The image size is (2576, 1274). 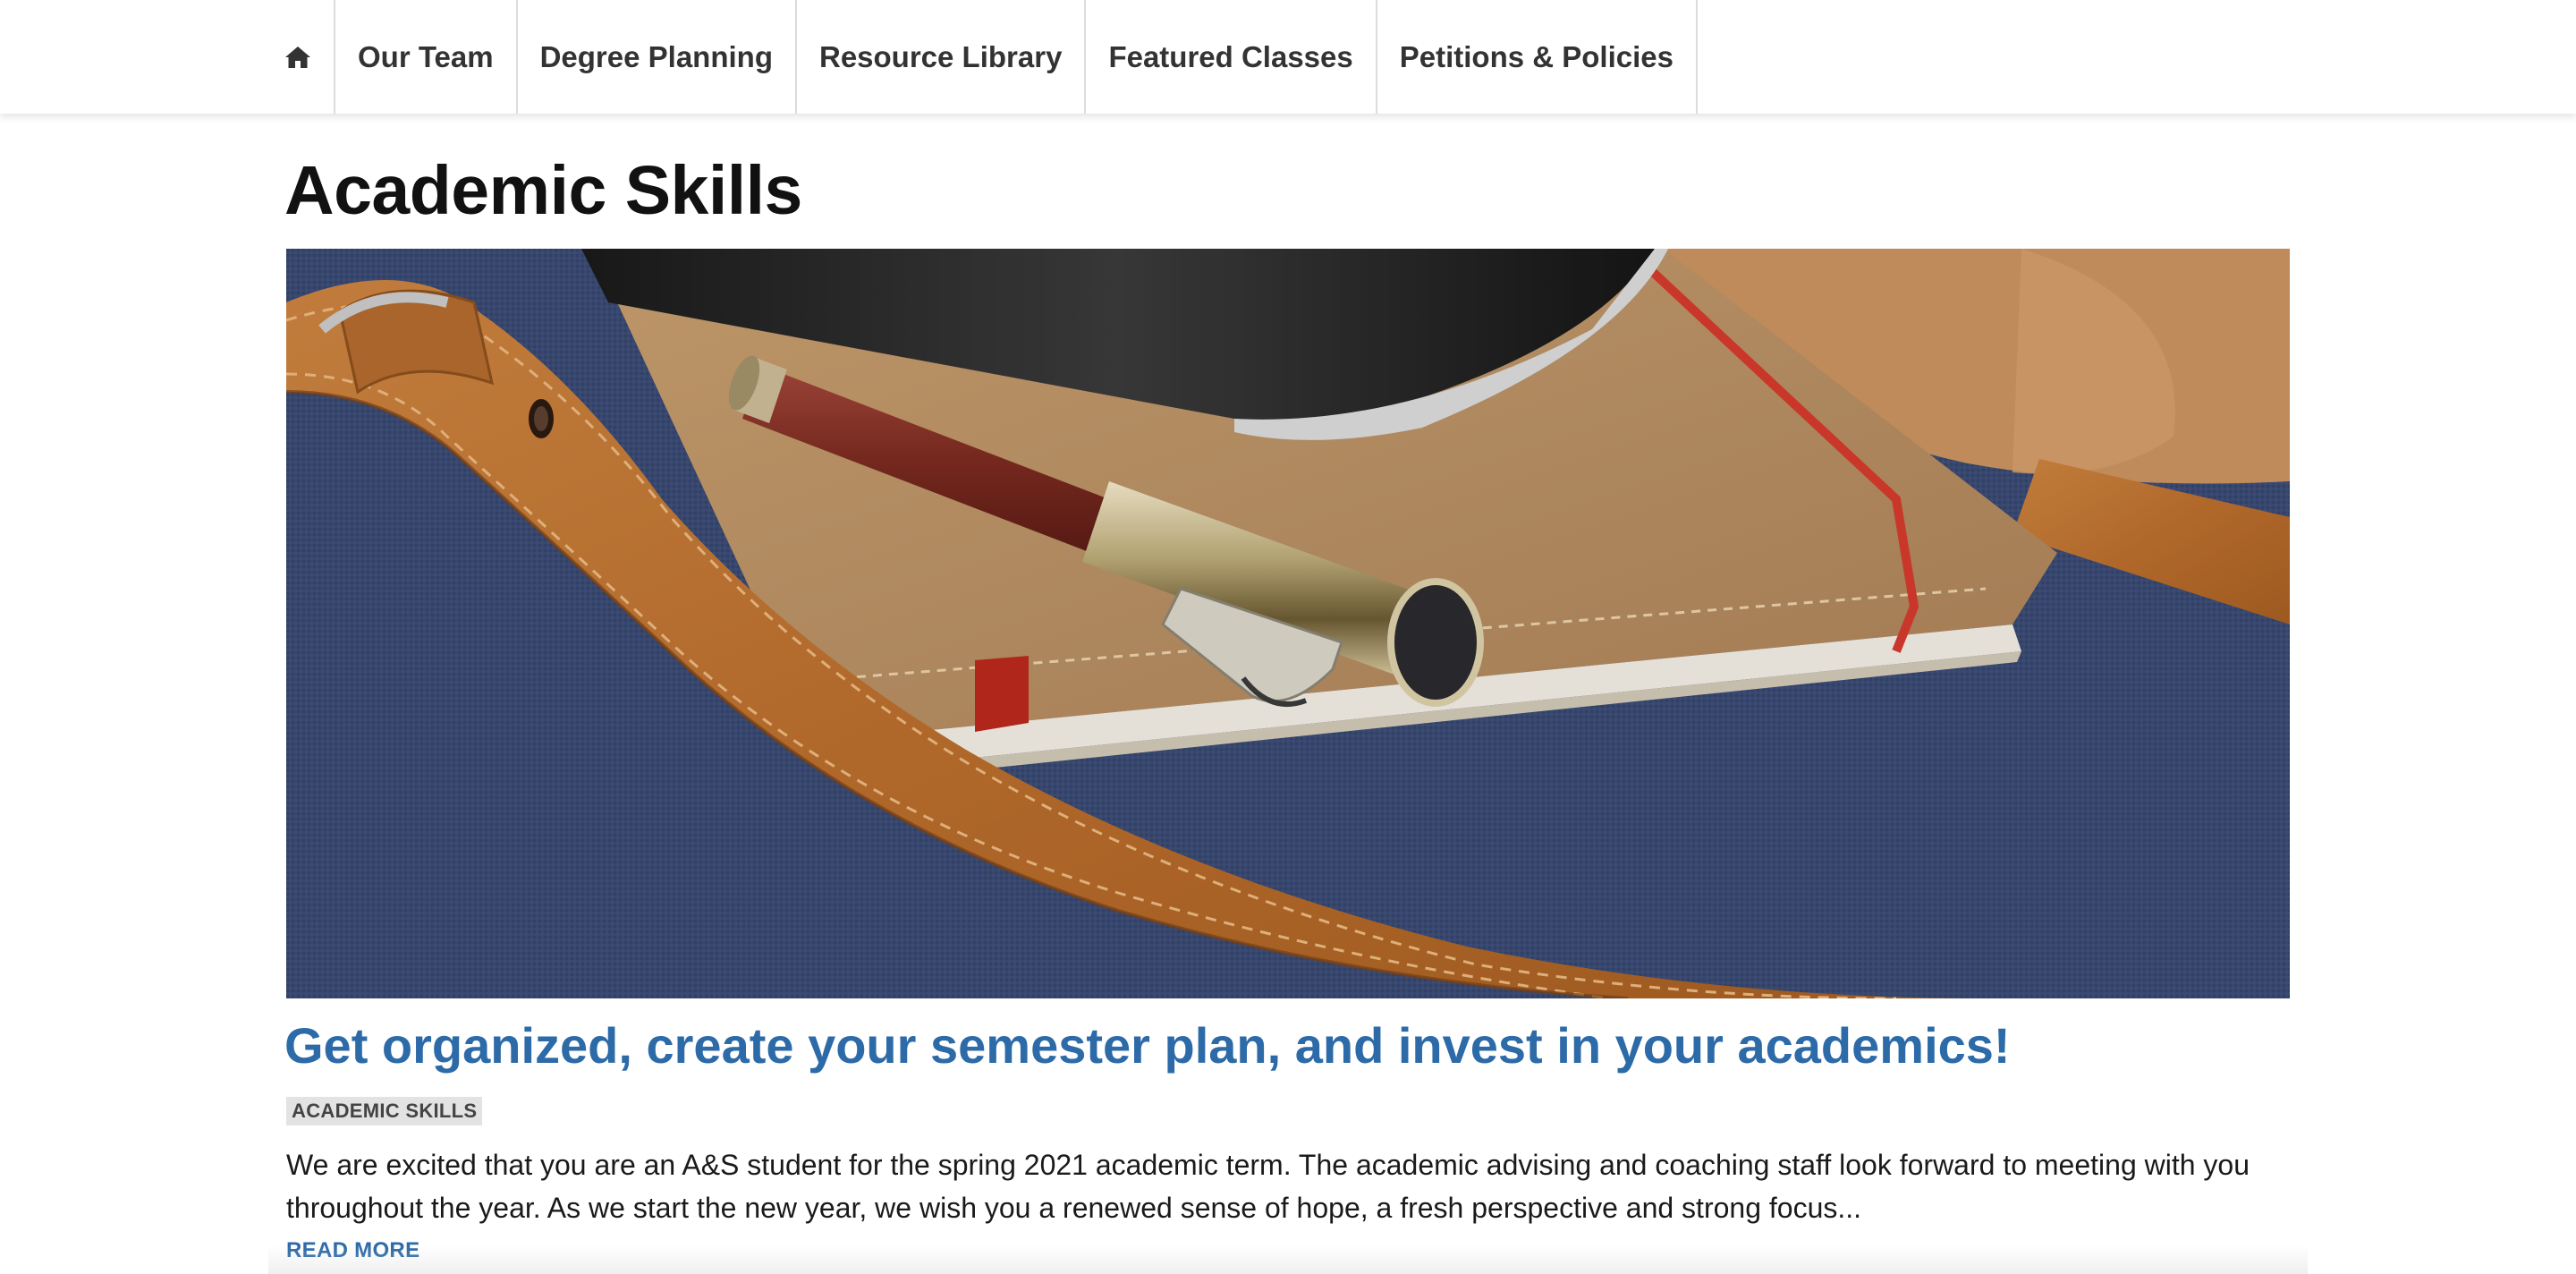 I want to click on nav-item-label: Degree Planning, so click(x=656, y=57).